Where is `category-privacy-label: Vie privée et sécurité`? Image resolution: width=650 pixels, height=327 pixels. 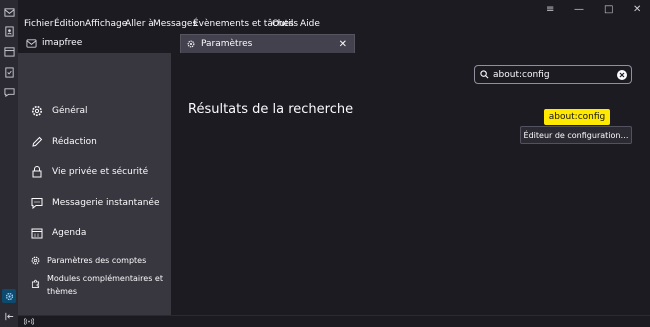
category-privacy-label: Vie privée et sécurité is located at coordinates (100, 172).